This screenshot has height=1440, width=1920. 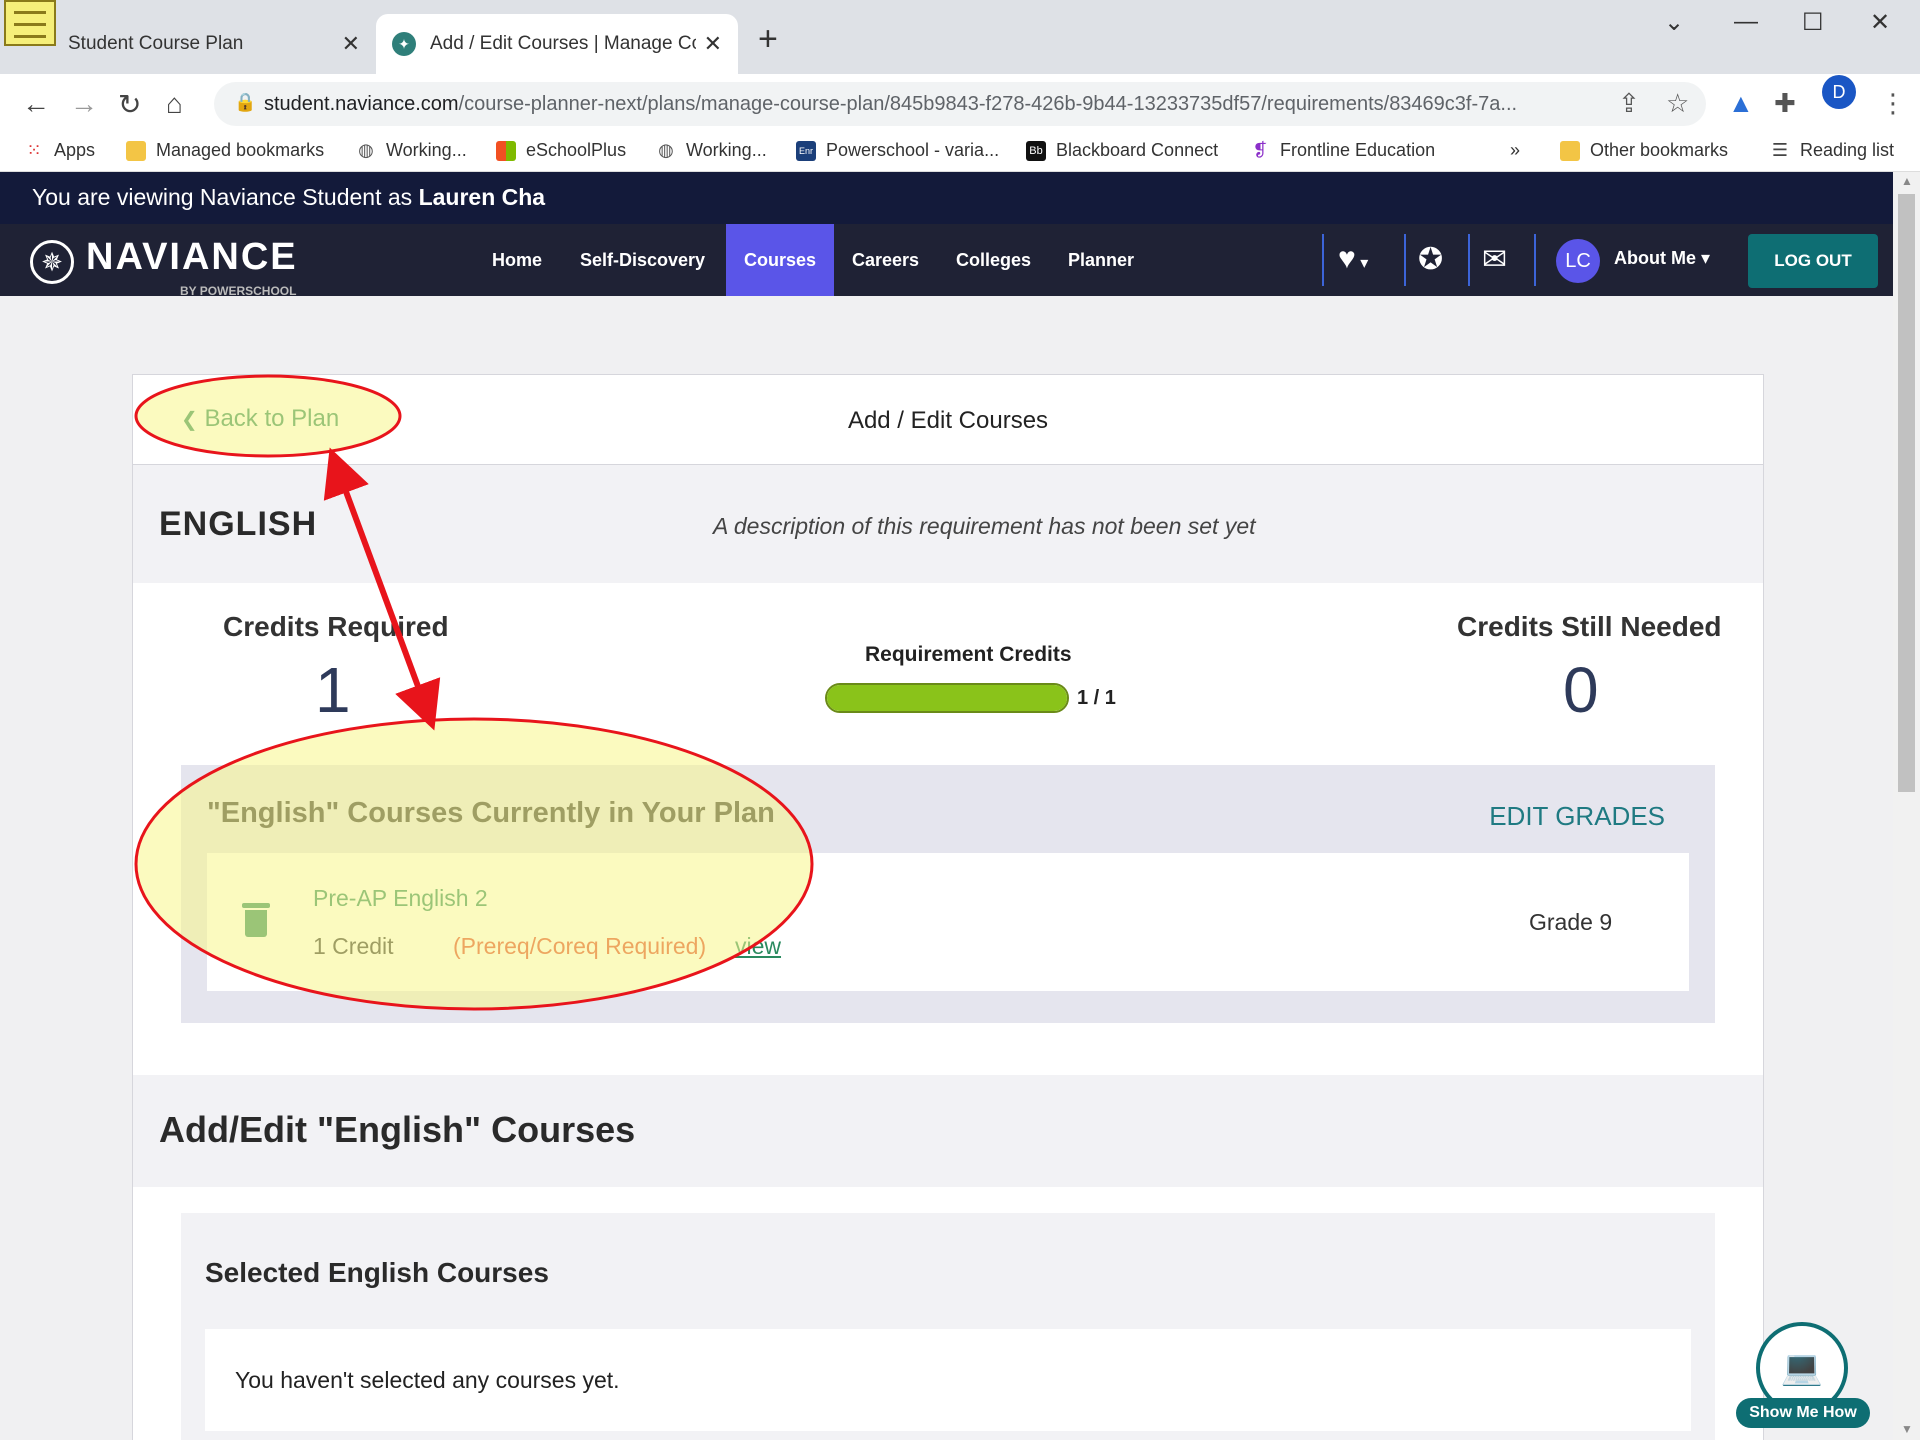 What do you see at coordinates (1893, 103) in the screenshot?
I see `menu-dots-icon: ⋮` at bounding box center [1893, 103].